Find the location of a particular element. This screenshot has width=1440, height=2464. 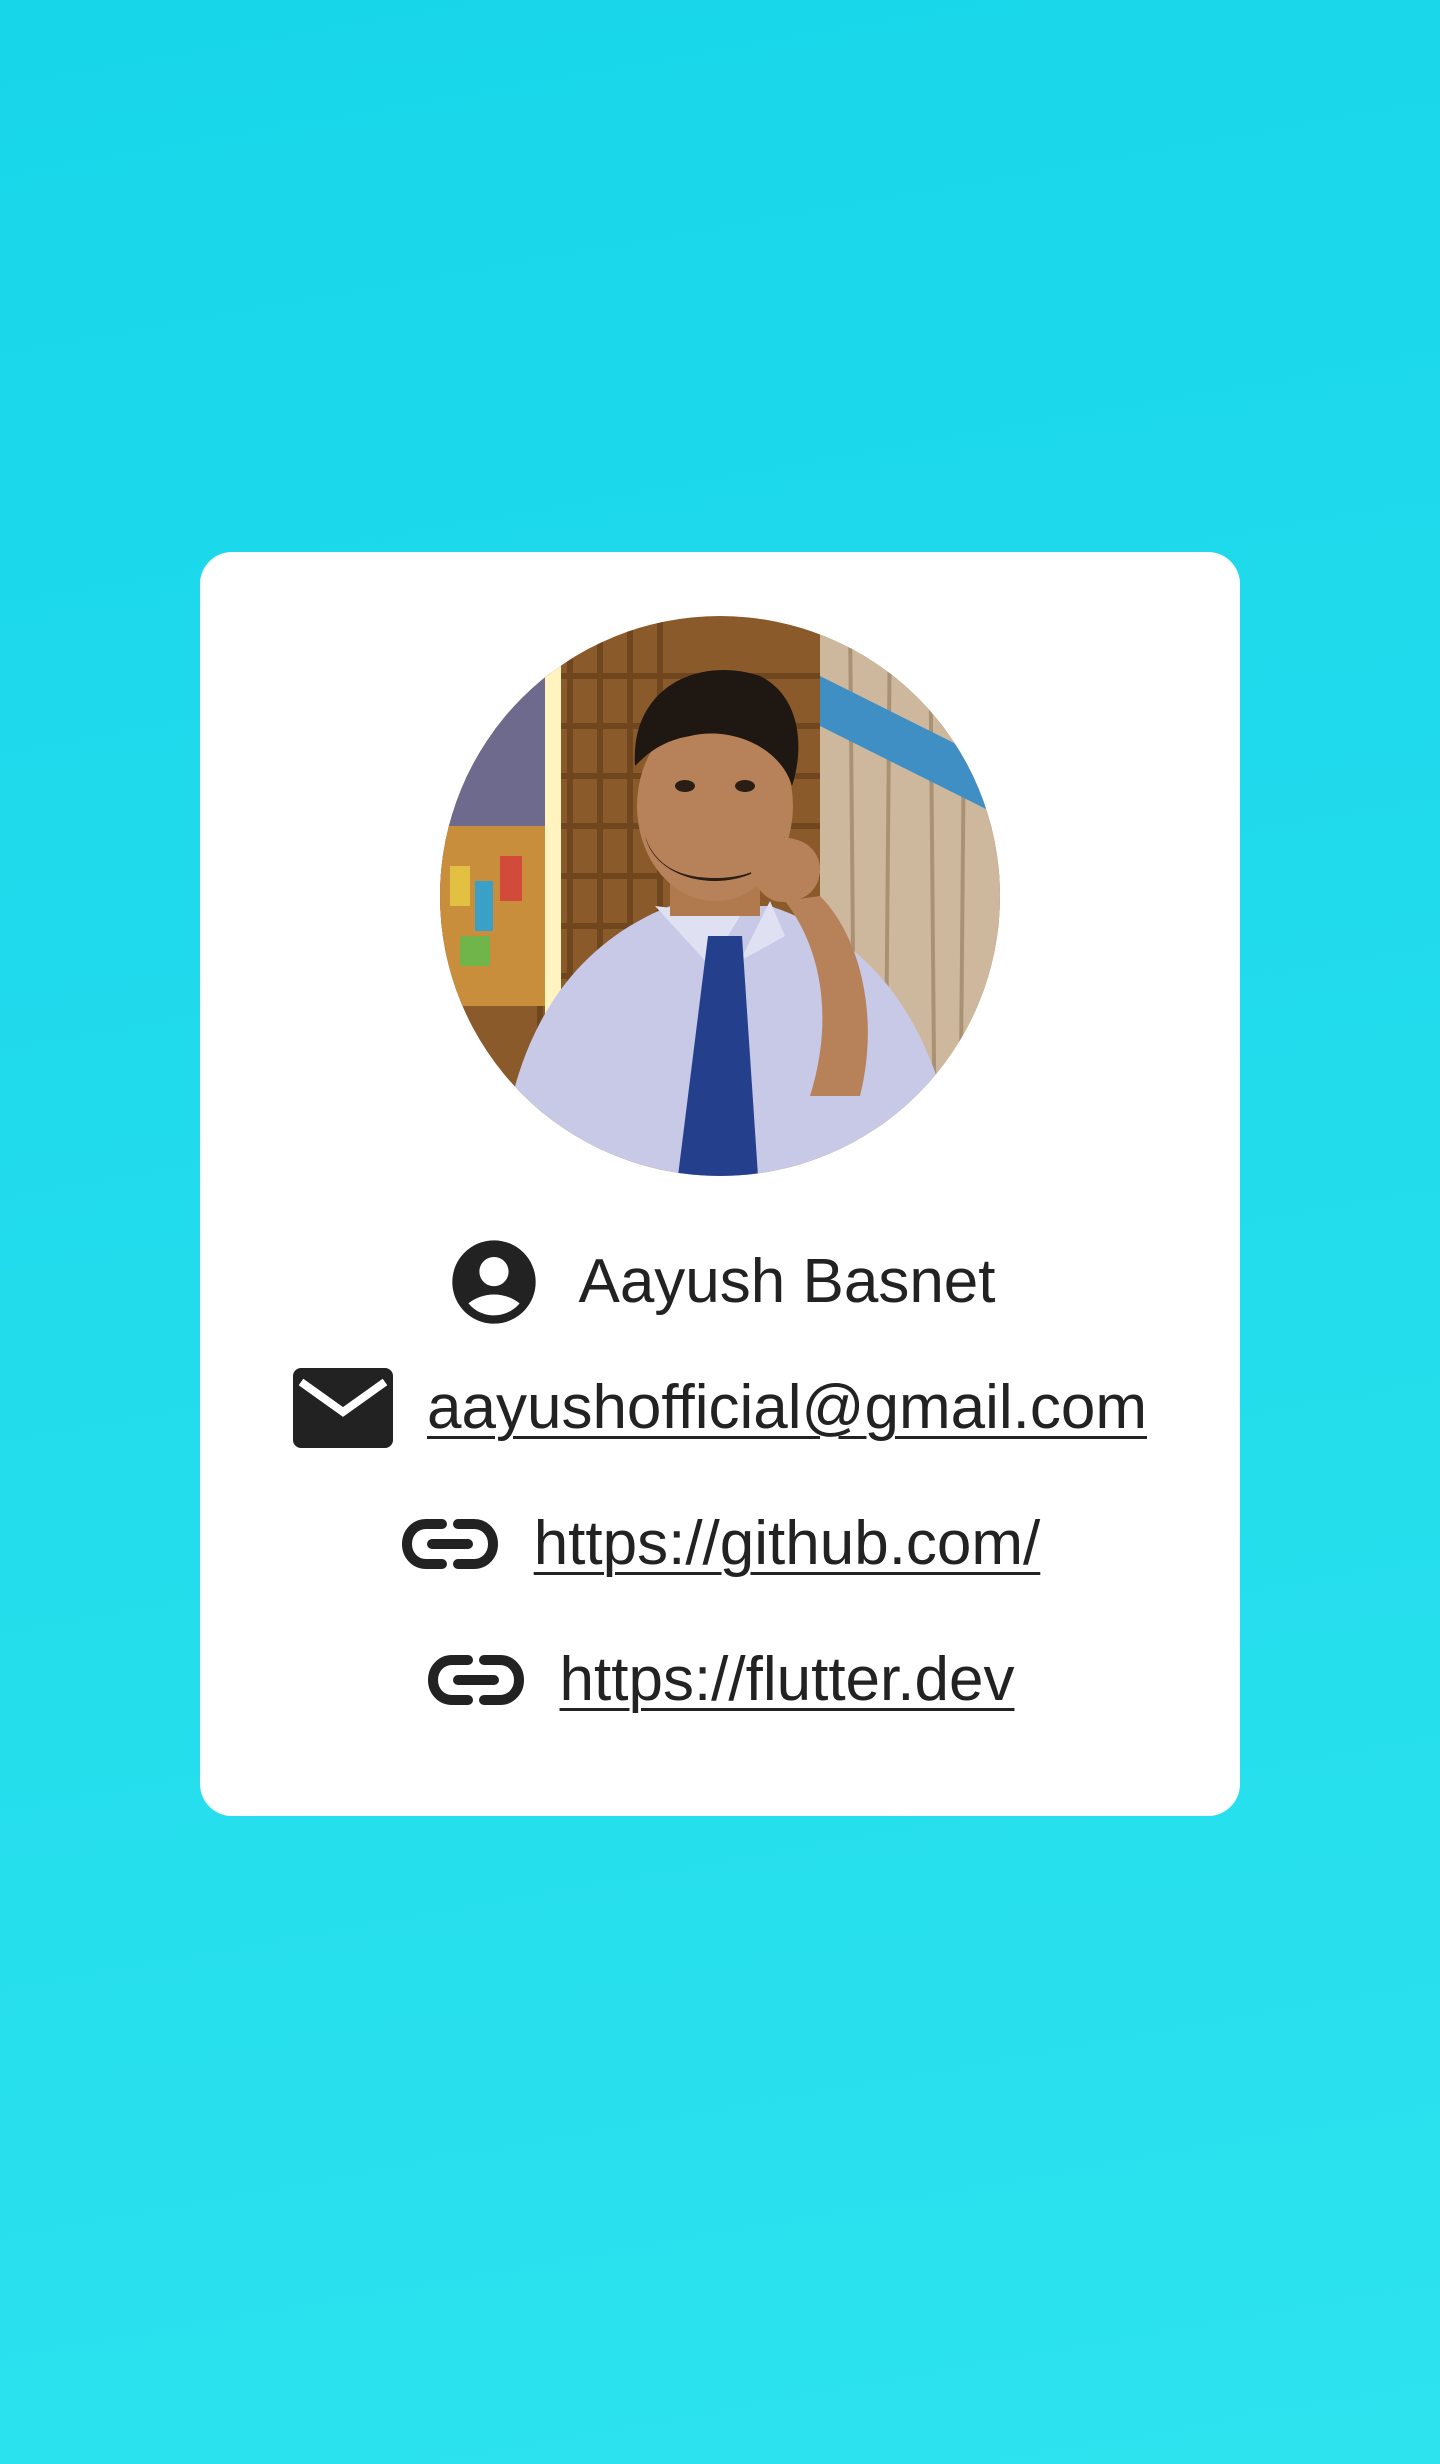

name-row: Aayush Basnet is located at coordinates (720, 1282).